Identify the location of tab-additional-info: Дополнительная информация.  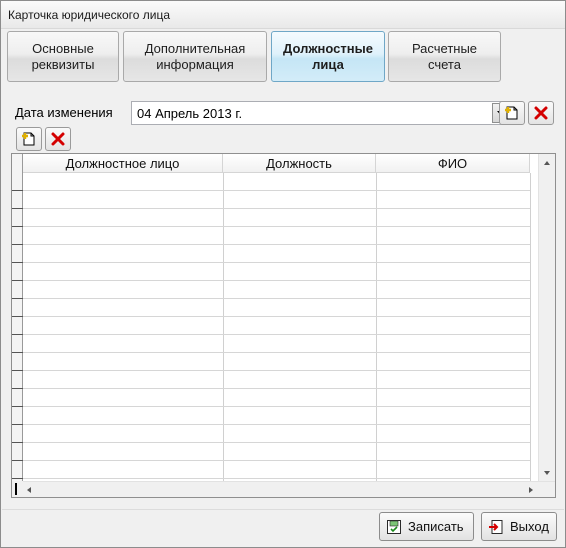
(195, 56).